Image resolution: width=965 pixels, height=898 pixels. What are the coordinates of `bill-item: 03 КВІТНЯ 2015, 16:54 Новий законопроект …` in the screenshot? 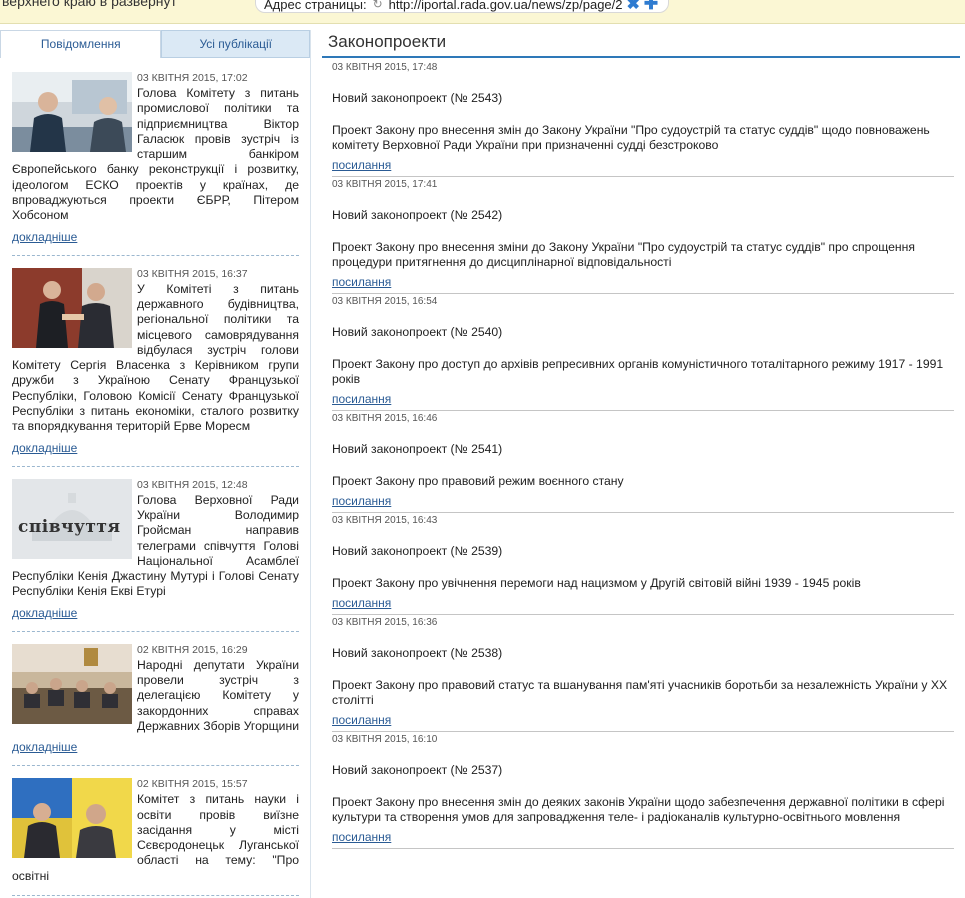 It's located at (643, 352).